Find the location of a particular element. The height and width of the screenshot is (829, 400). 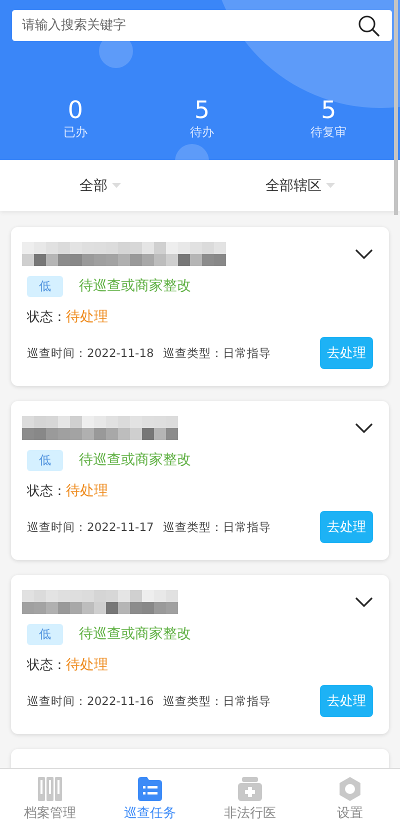

tab-item: 非法行医 is located at coordinates (250, 799).